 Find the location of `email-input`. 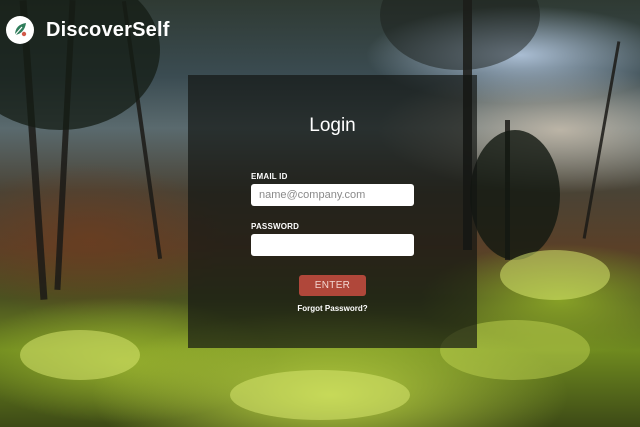

email-input is located at coordinates (332, 195).